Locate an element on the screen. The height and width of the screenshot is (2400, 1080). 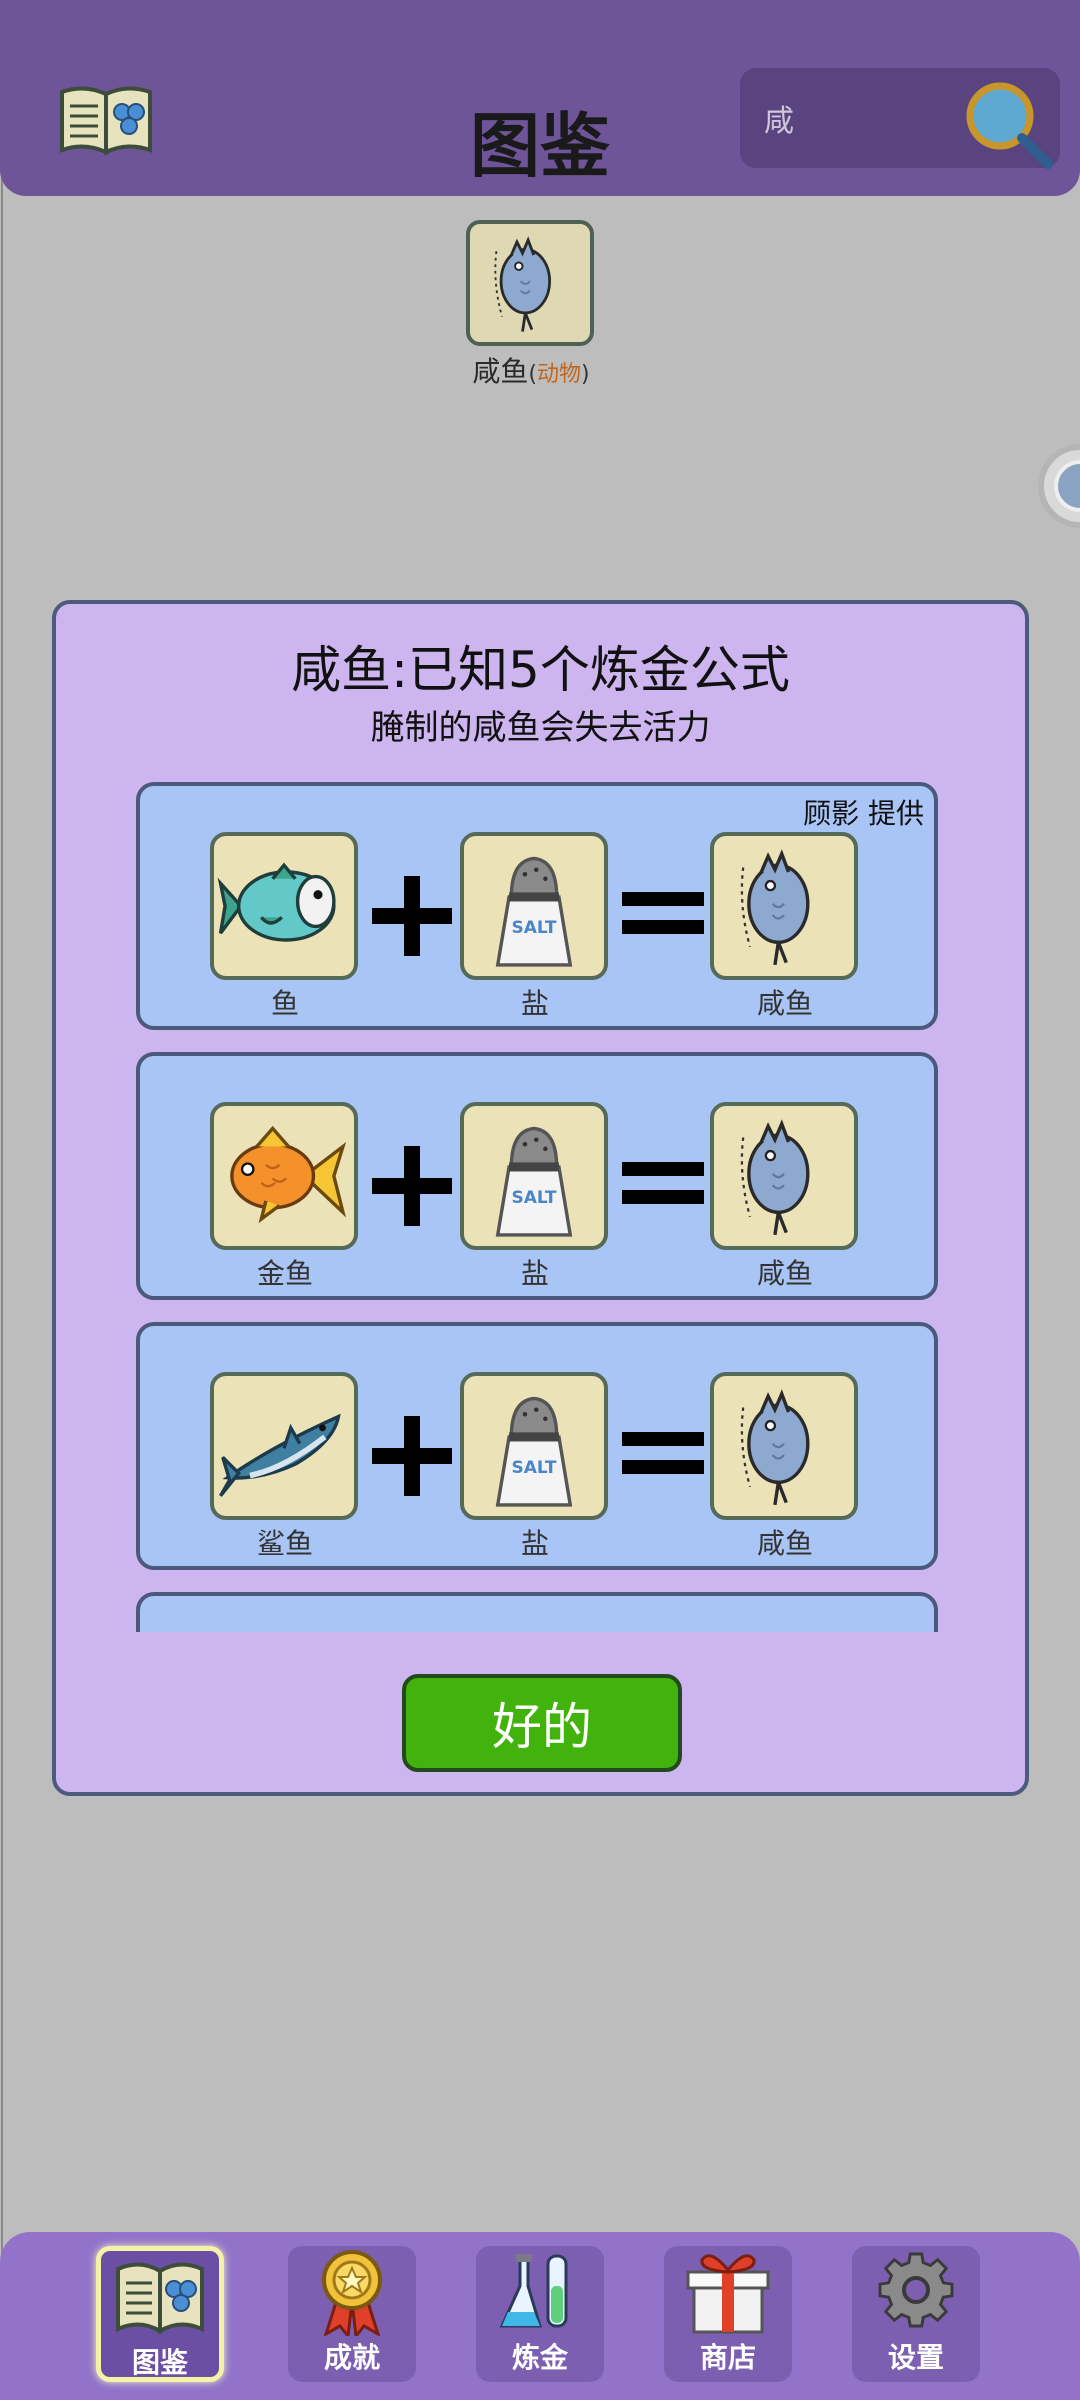
category-paren-close: ) is located at coordinates (585, 374).